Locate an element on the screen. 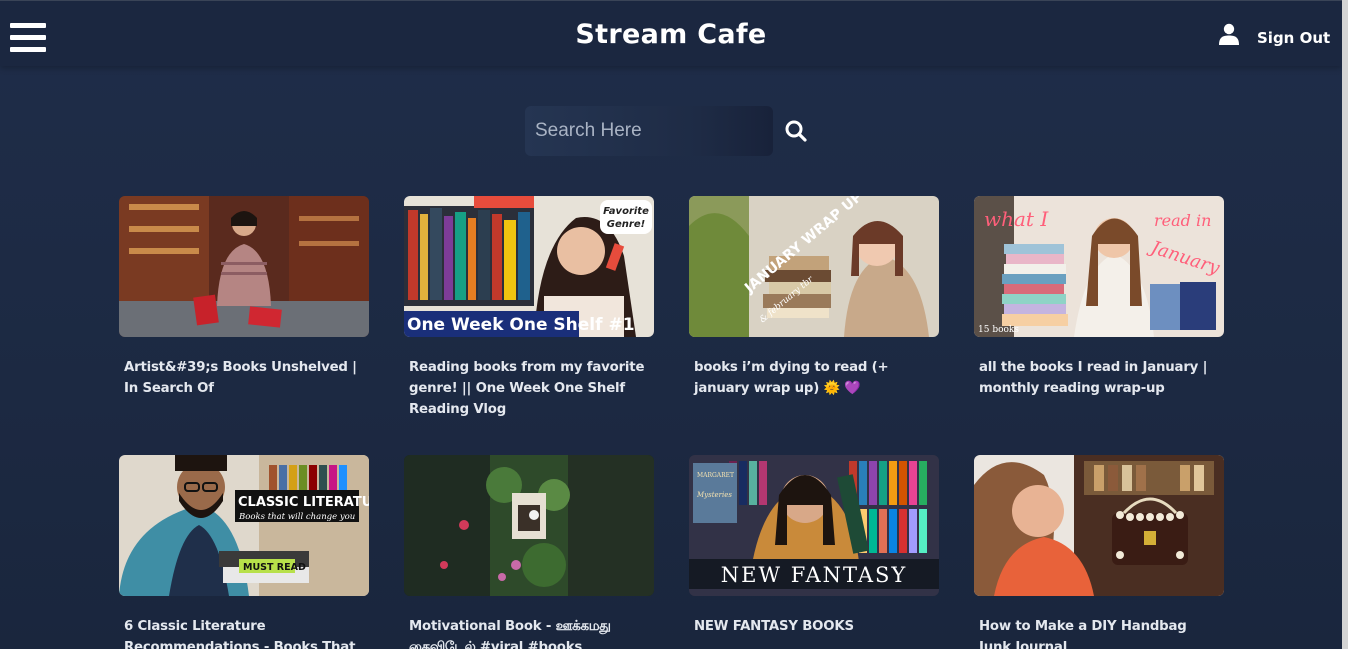 This screenshot has height=649, width=1348. thumbnail-image: what I read in January 15 books is located at coordinates (1099, 266).